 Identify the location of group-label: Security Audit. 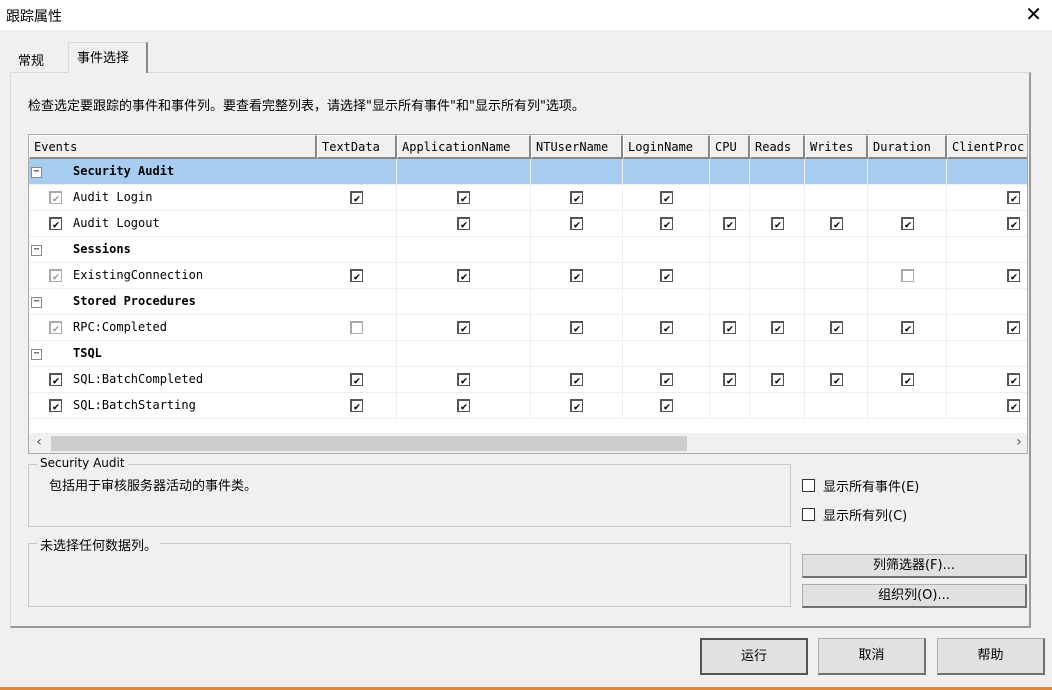
(124, 171).